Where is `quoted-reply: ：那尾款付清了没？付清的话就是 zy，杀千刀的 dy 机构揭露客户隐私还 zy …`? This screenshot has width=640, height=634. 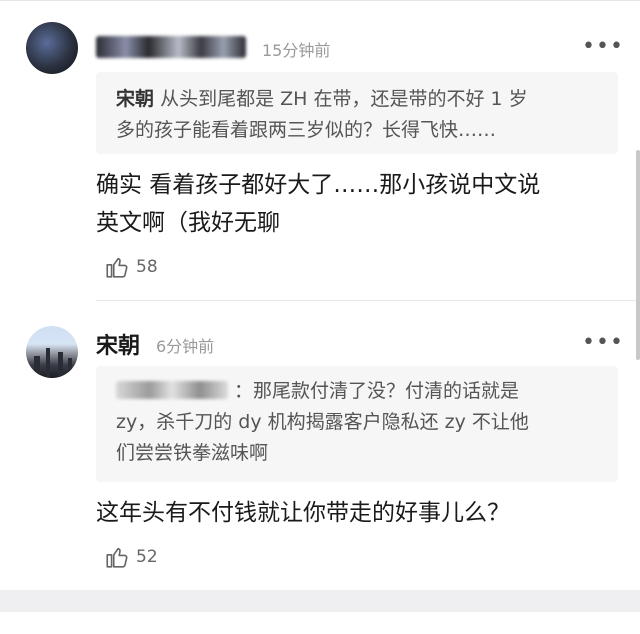 quoted-reply: ：那尾款付清了没？付清的话就是 zy，杀千刀的 dy 机构揭露客户隐私还 zy … is located at coordinates (357, 424).